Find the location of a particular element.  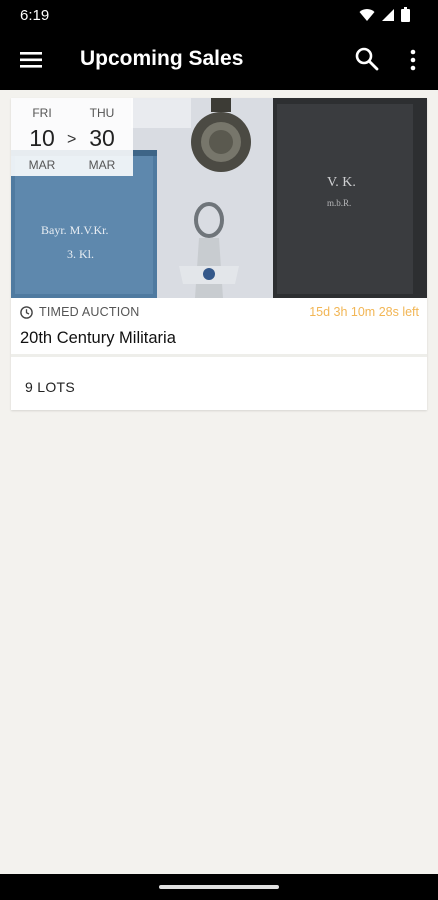

app-bar: Upcoming Sales is located at coordinates (219, 60).